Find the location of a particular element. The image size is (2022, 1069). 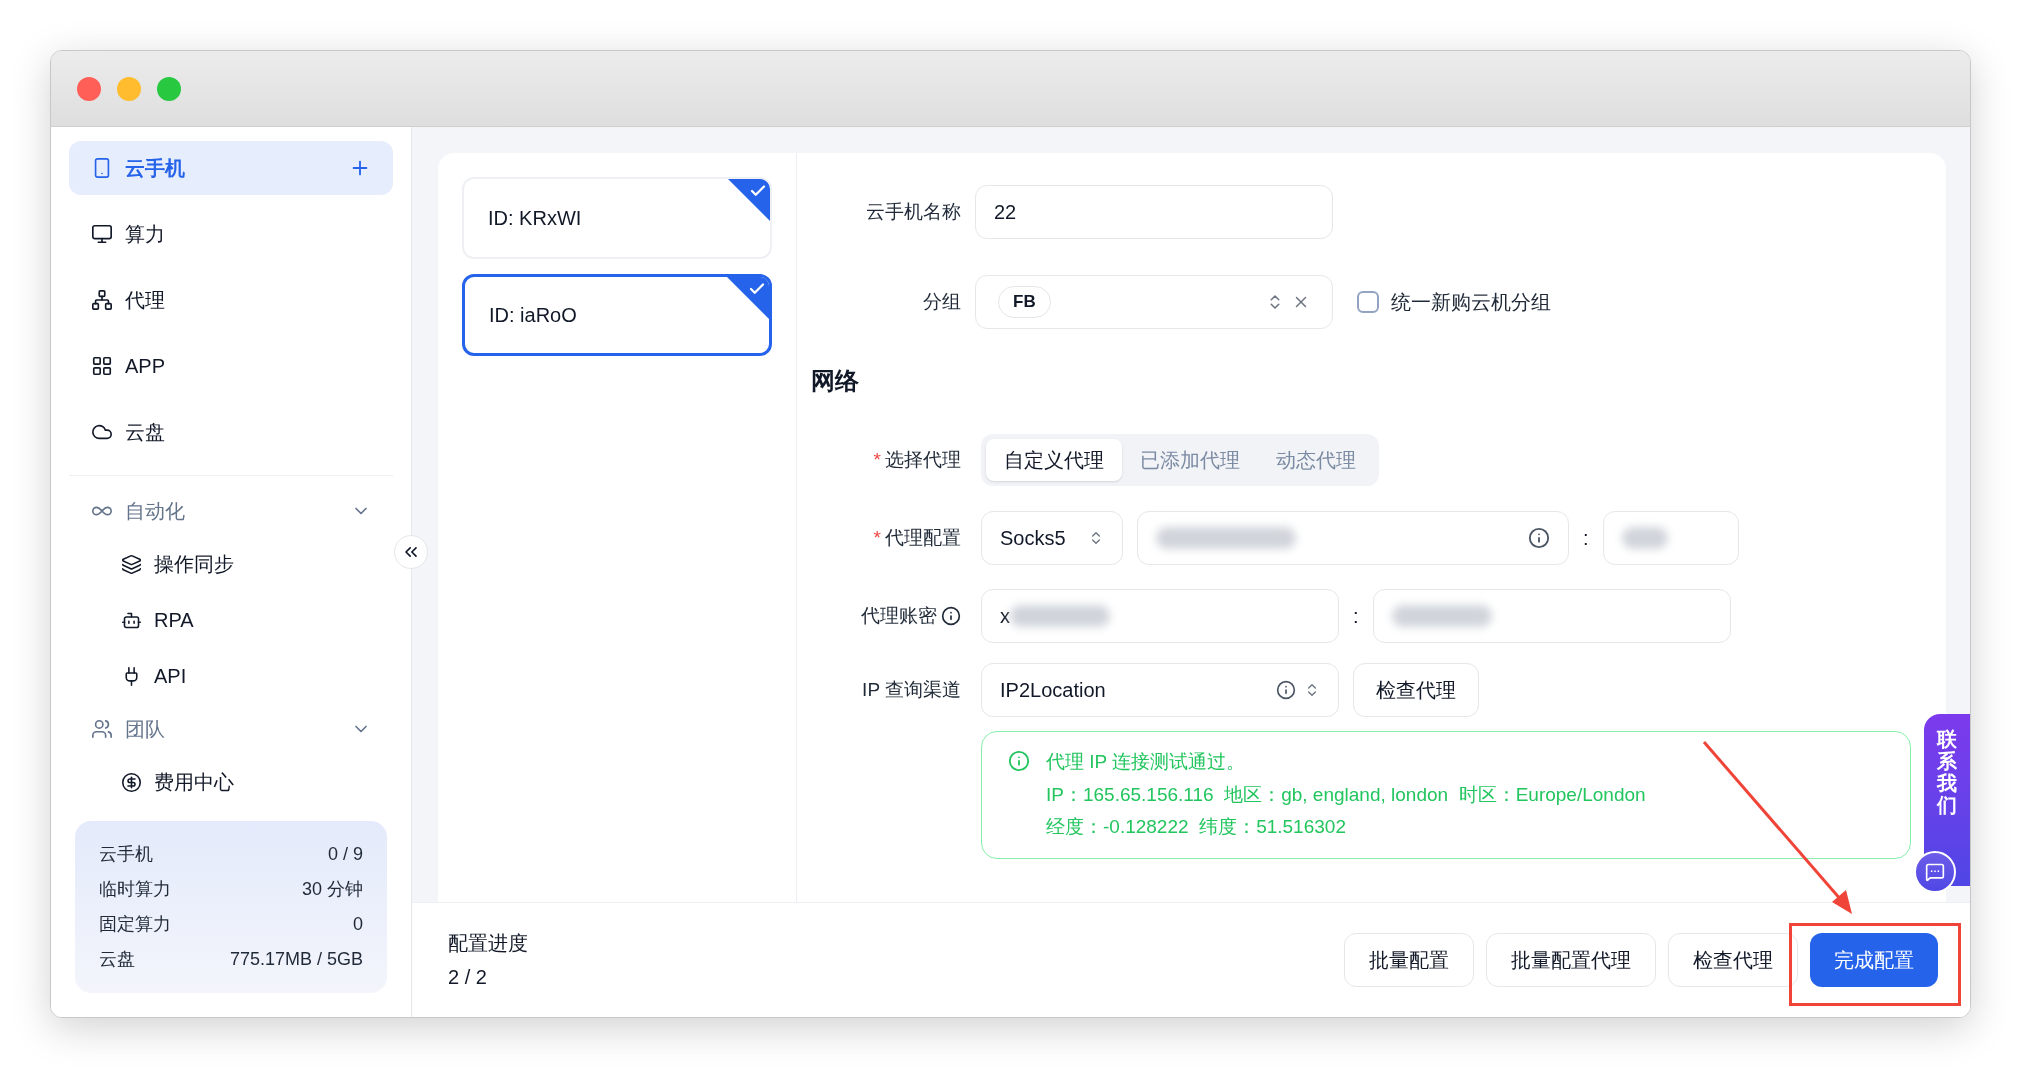

minimize-control is located at coordinates (129, 88).